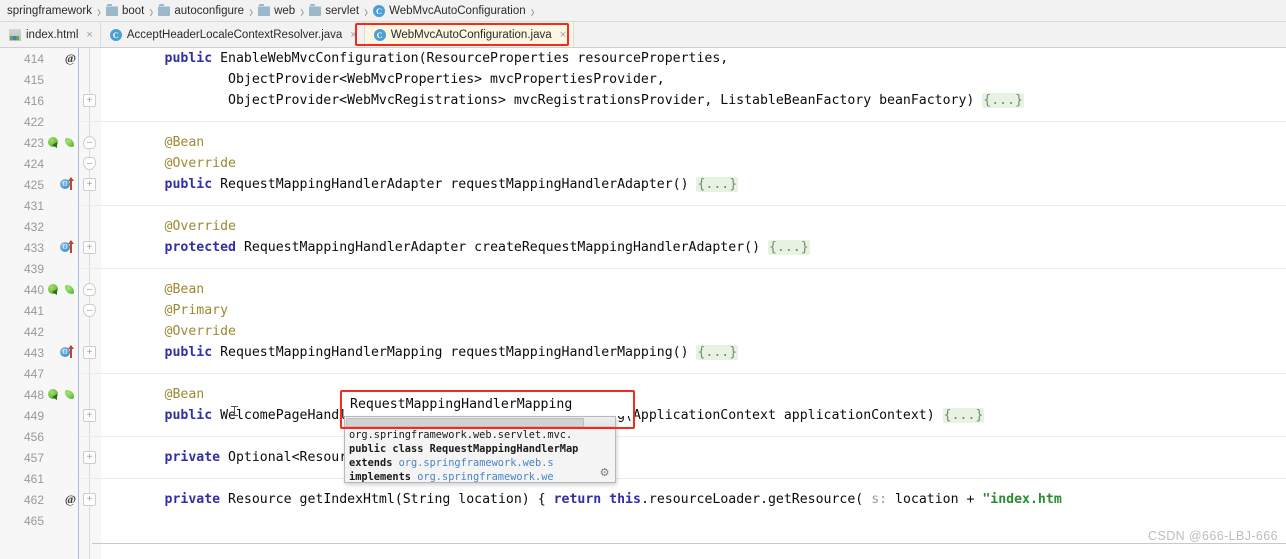 The height and width of the screenshot is (559, 1286). What do you see at coordinates (89, 289) in the screenshot?
I see `fold-toggle-440: –` at bounding box center [89, 289].